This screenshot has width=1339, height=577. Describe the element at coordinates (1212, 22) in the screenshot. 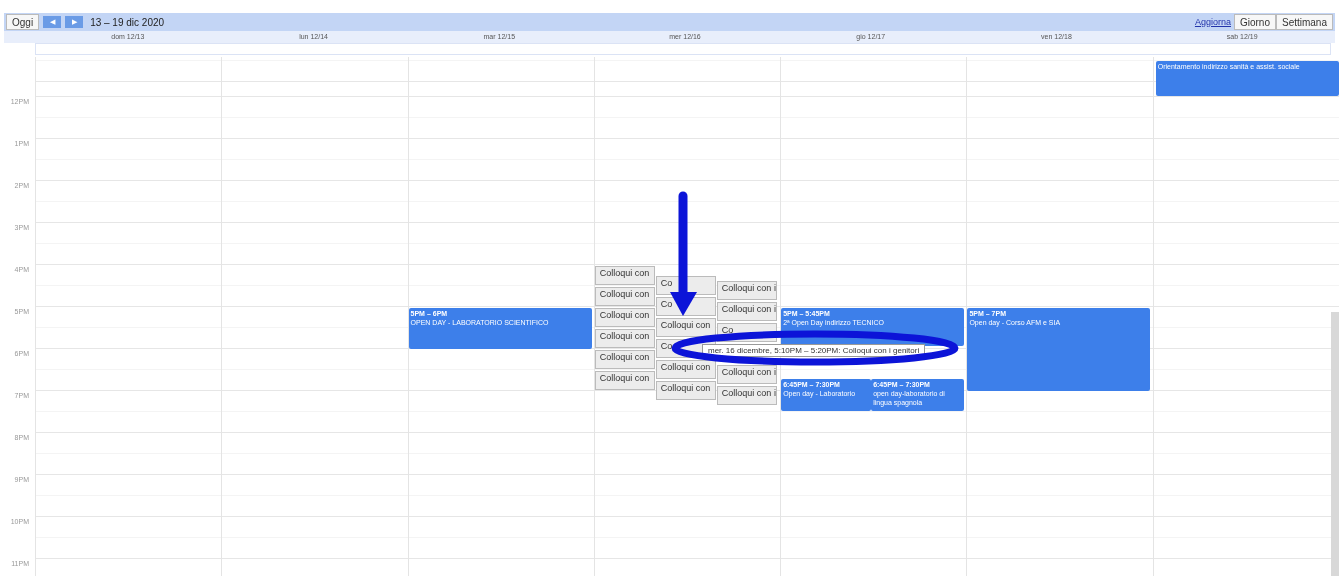

I see `refresh-link: Aggiorna` at that location.